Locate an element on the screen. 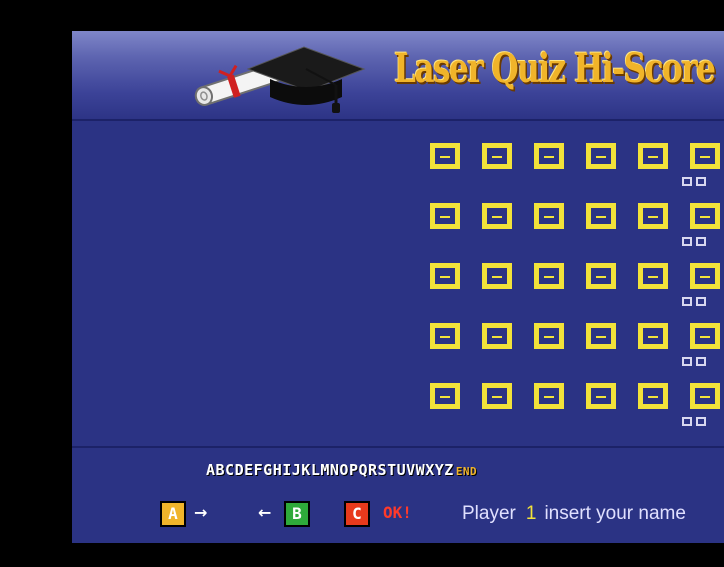  footer-divider is located at coordinates (398, 447).